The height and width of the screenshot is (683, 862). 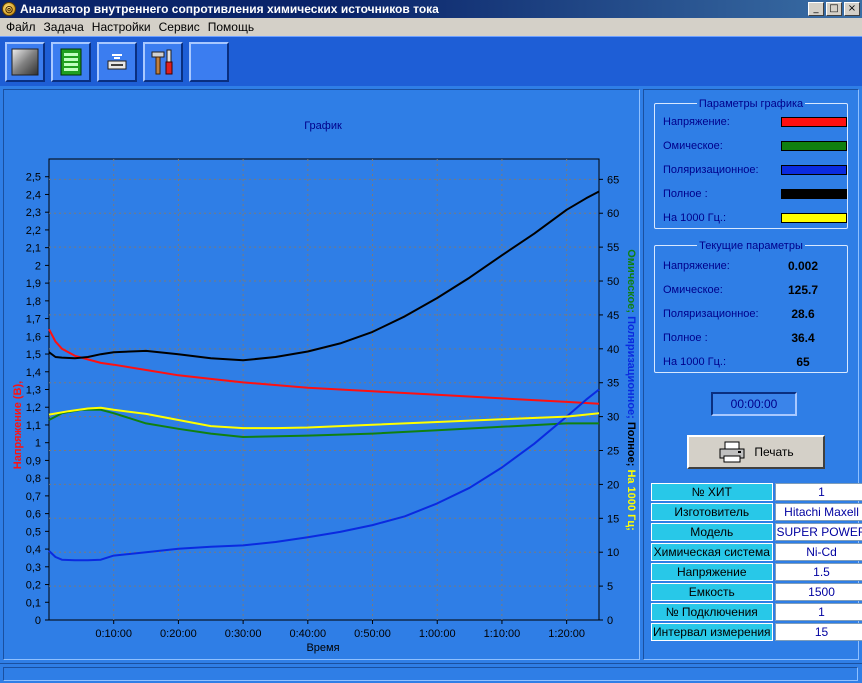 I want to click on left-tick-label: 2,4, so click(x=33, y=195).